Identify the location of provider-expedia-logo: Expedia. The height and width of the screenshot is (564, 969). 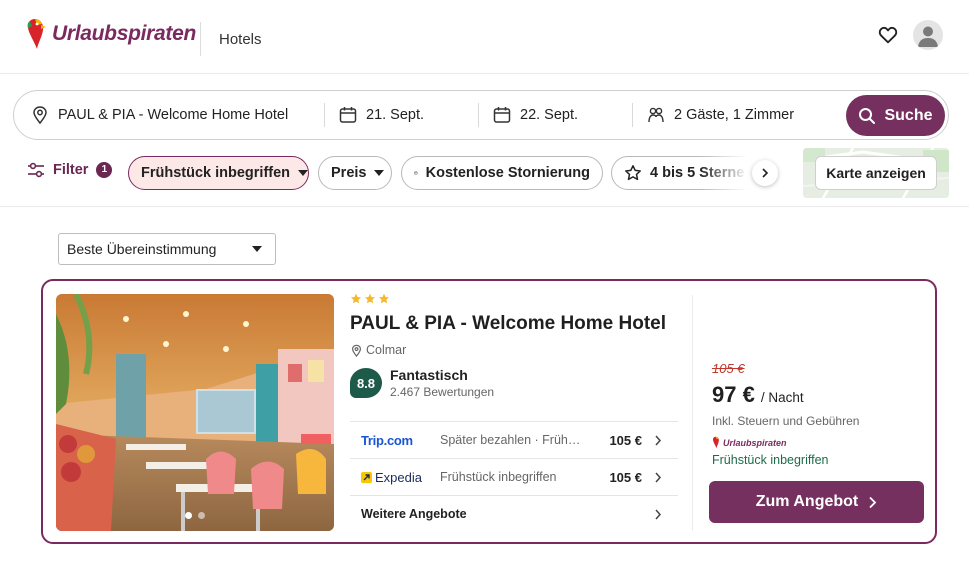
(395, 477).